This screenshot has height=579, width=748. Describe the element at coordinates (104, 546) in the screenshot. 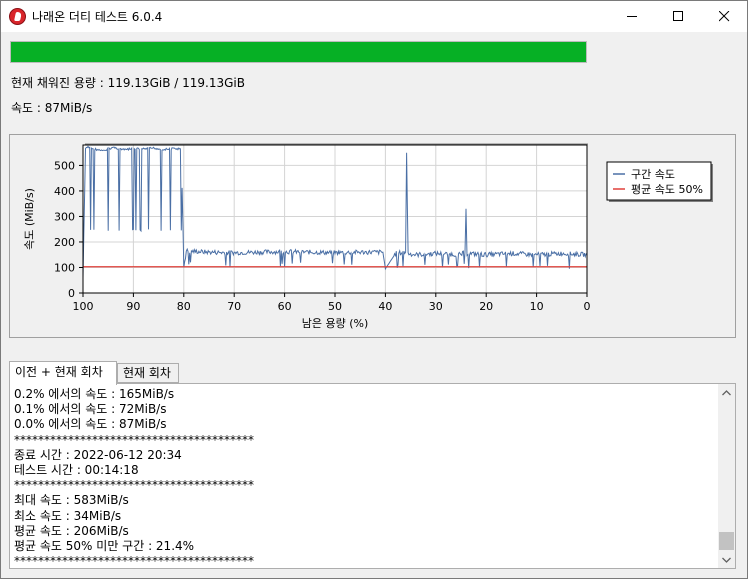

I see `log-line: 평균 속도 50% 미만 구간 : 21.4%` at that location.